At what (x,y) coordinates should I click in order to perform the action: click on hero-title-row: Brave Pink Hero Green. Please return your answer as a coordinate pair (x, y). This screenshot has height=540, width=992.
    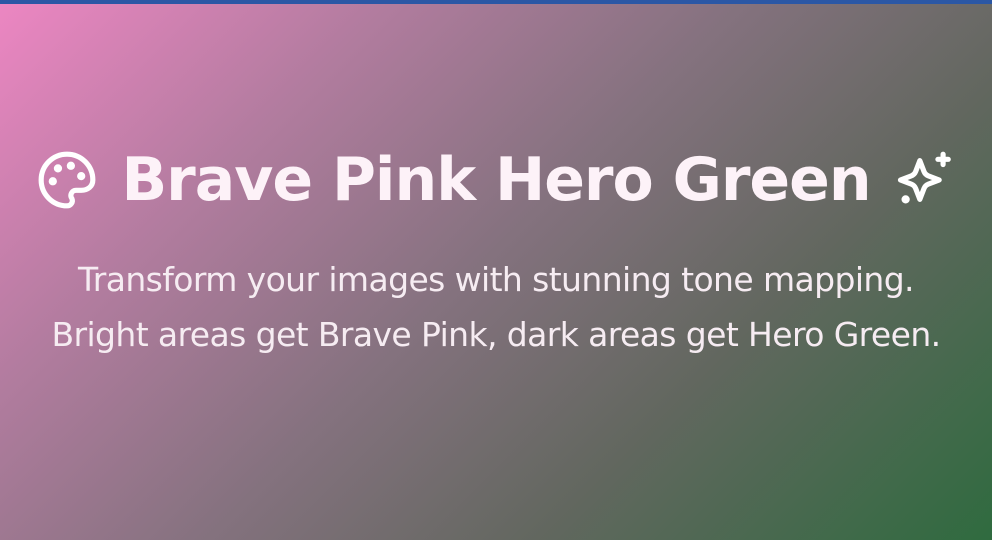
    Looking at the image, I should click on (496, 180).